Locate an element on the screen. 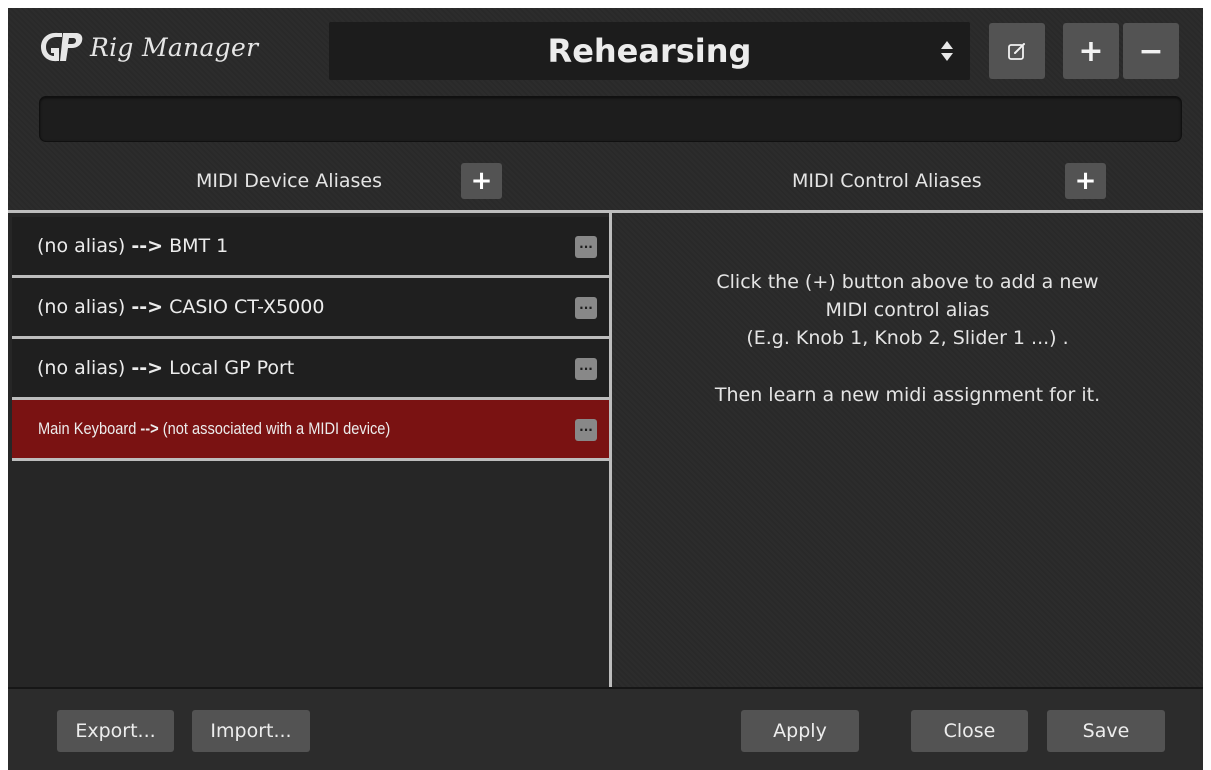 This screenshot has height=770, width=1211. add-control-alias-button: + is located at coordinates (1085, 181).